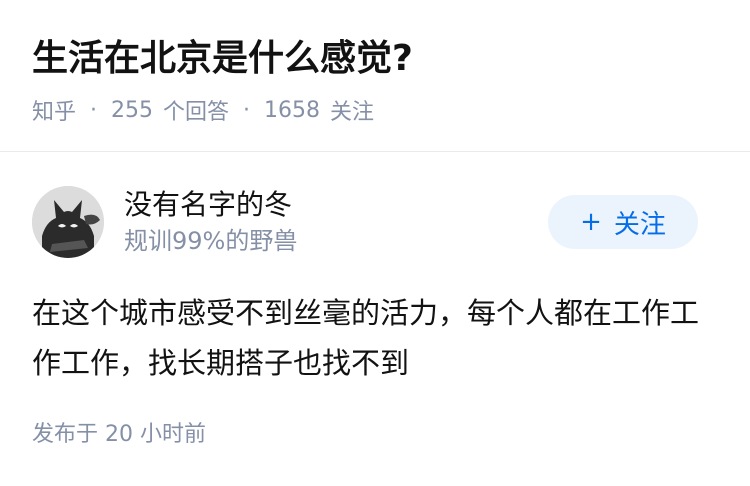  I want to click on follow-button-label: 关注, so click(639, 224).